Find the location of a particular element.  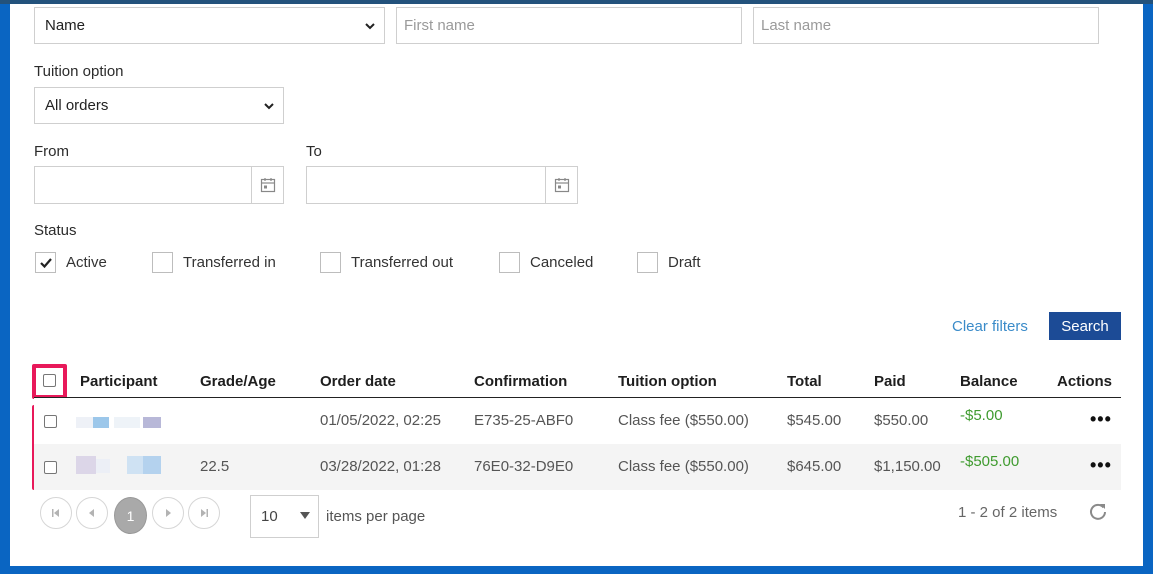

status-draft-checkbox is located at coordinates (647, 262).